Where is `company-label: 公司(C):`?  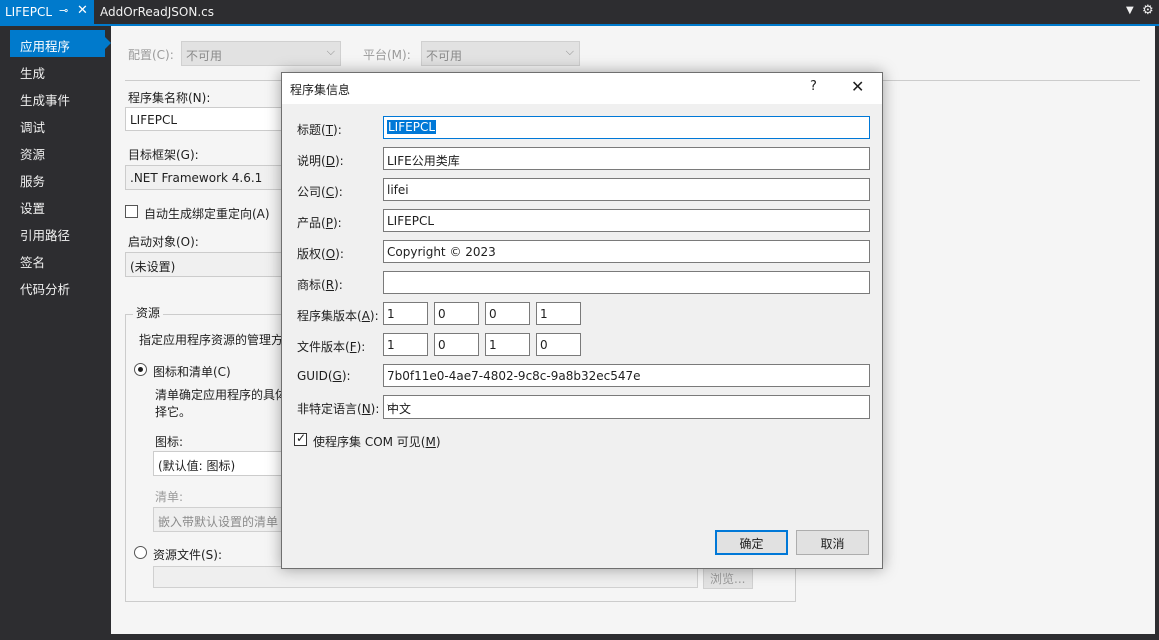
company-label: 公司(C): is located at coordinates (320, 192).